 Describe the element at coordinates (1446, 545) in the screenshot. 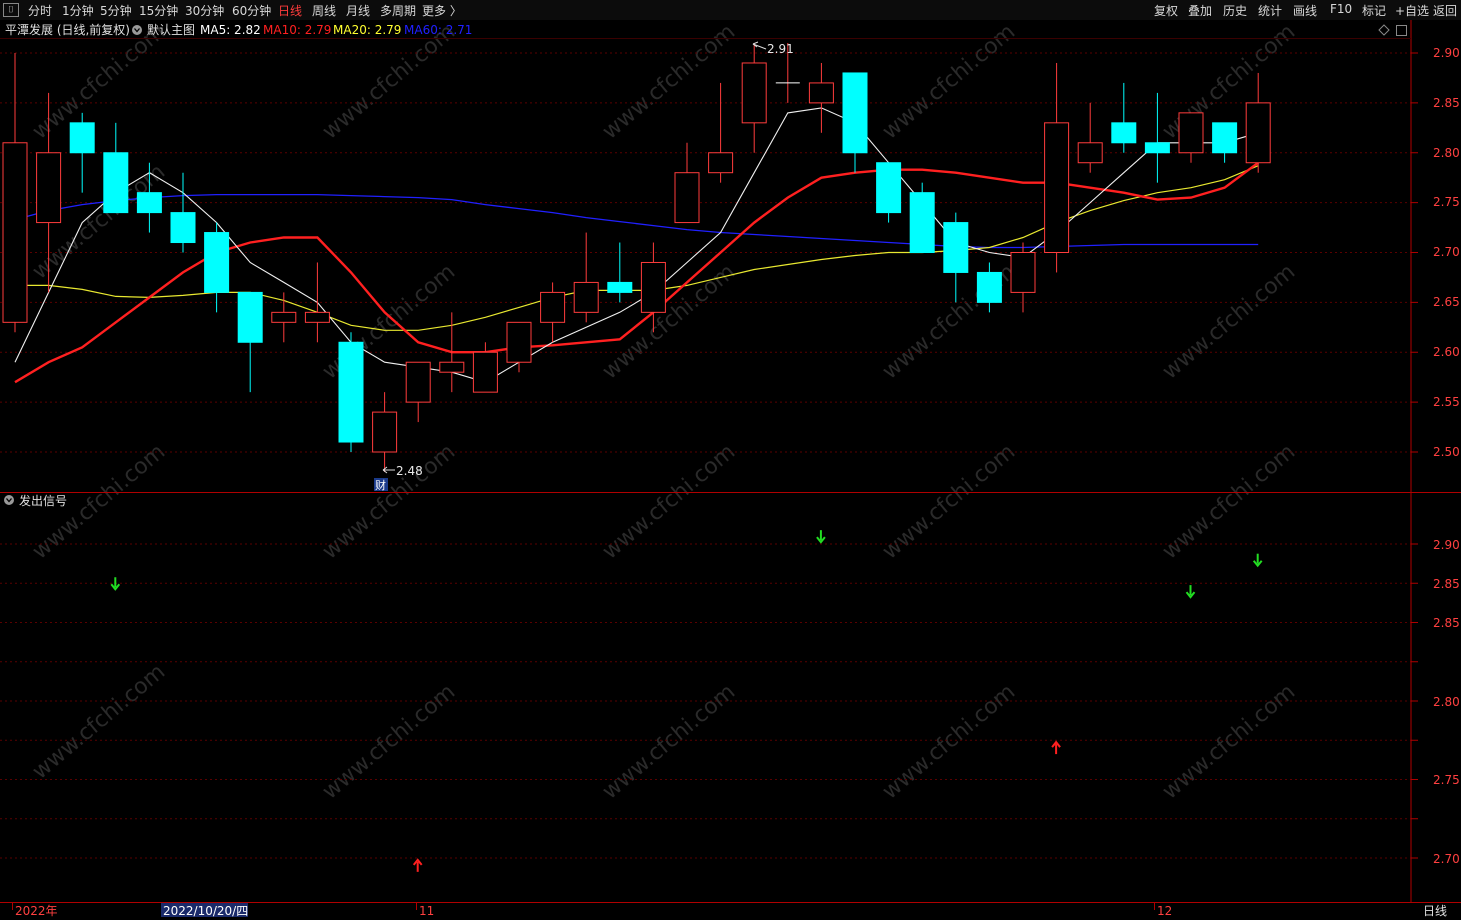

I see `indicator-tick: 2.90` at that location.